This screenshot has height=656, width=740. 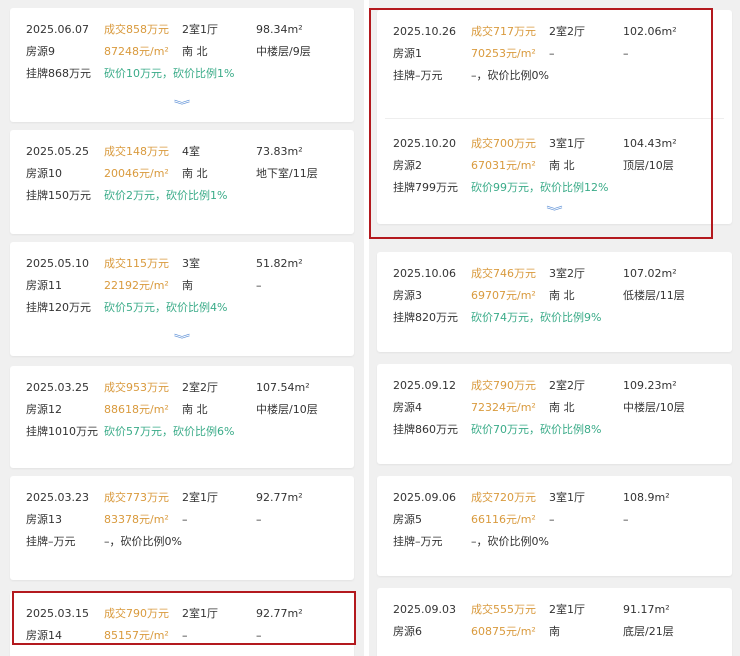 What do you see at coordinates (407, 295) in the screenshot?
I see `listing-source: 房源3` at bounding box center [407, 295].